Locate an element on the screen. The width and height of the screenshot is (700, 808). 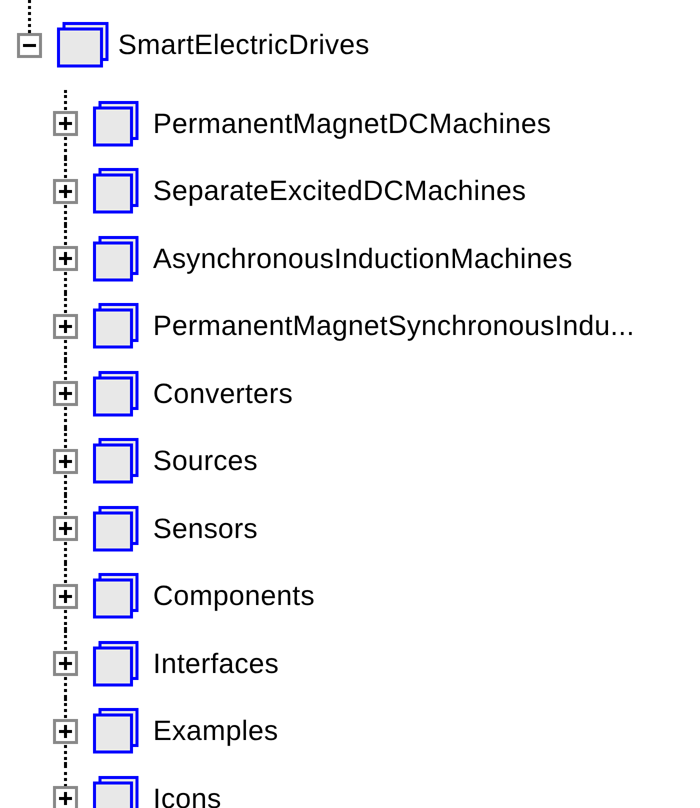
tree-item: Components is located at coordinates (234, 596).